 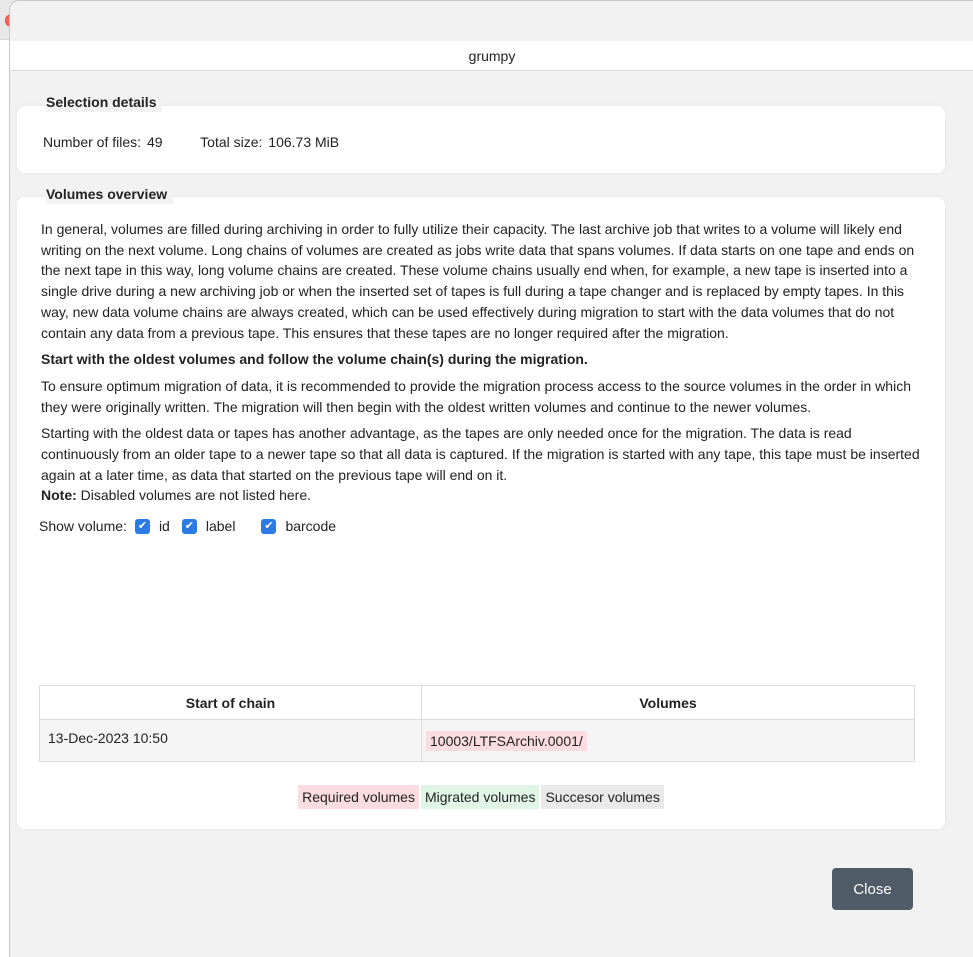 What do you see at coordinates (92, 142) in the screenshot?
I see `files-label: Number of files:` at bounding box center [92, 142].